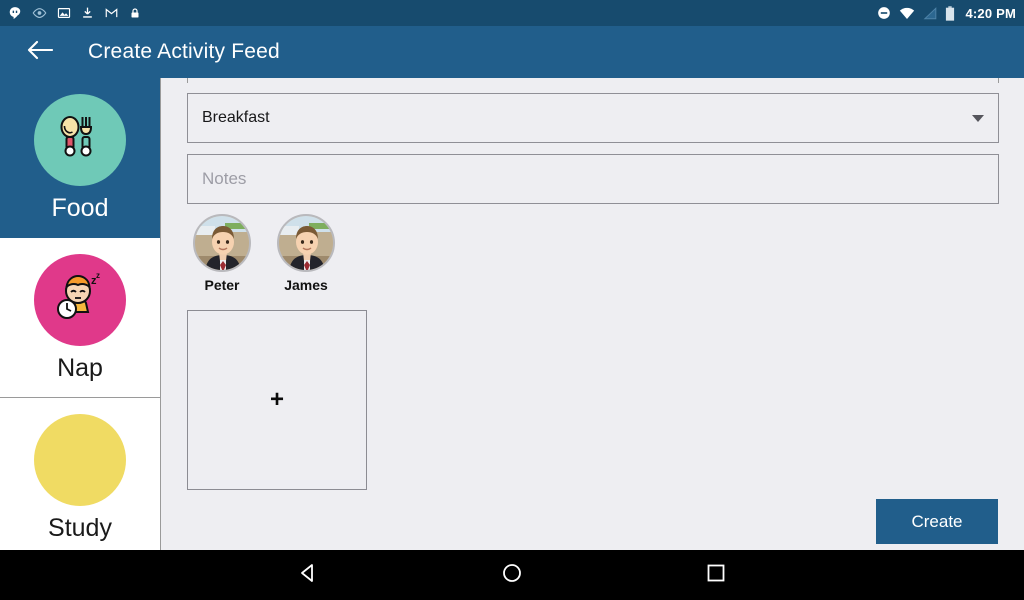 Image resolution: width=1024 pixels, height=600 pixels. Describe the element at coordinates (111, 13) in the screenshot. I see `gmail-icon` at that location.